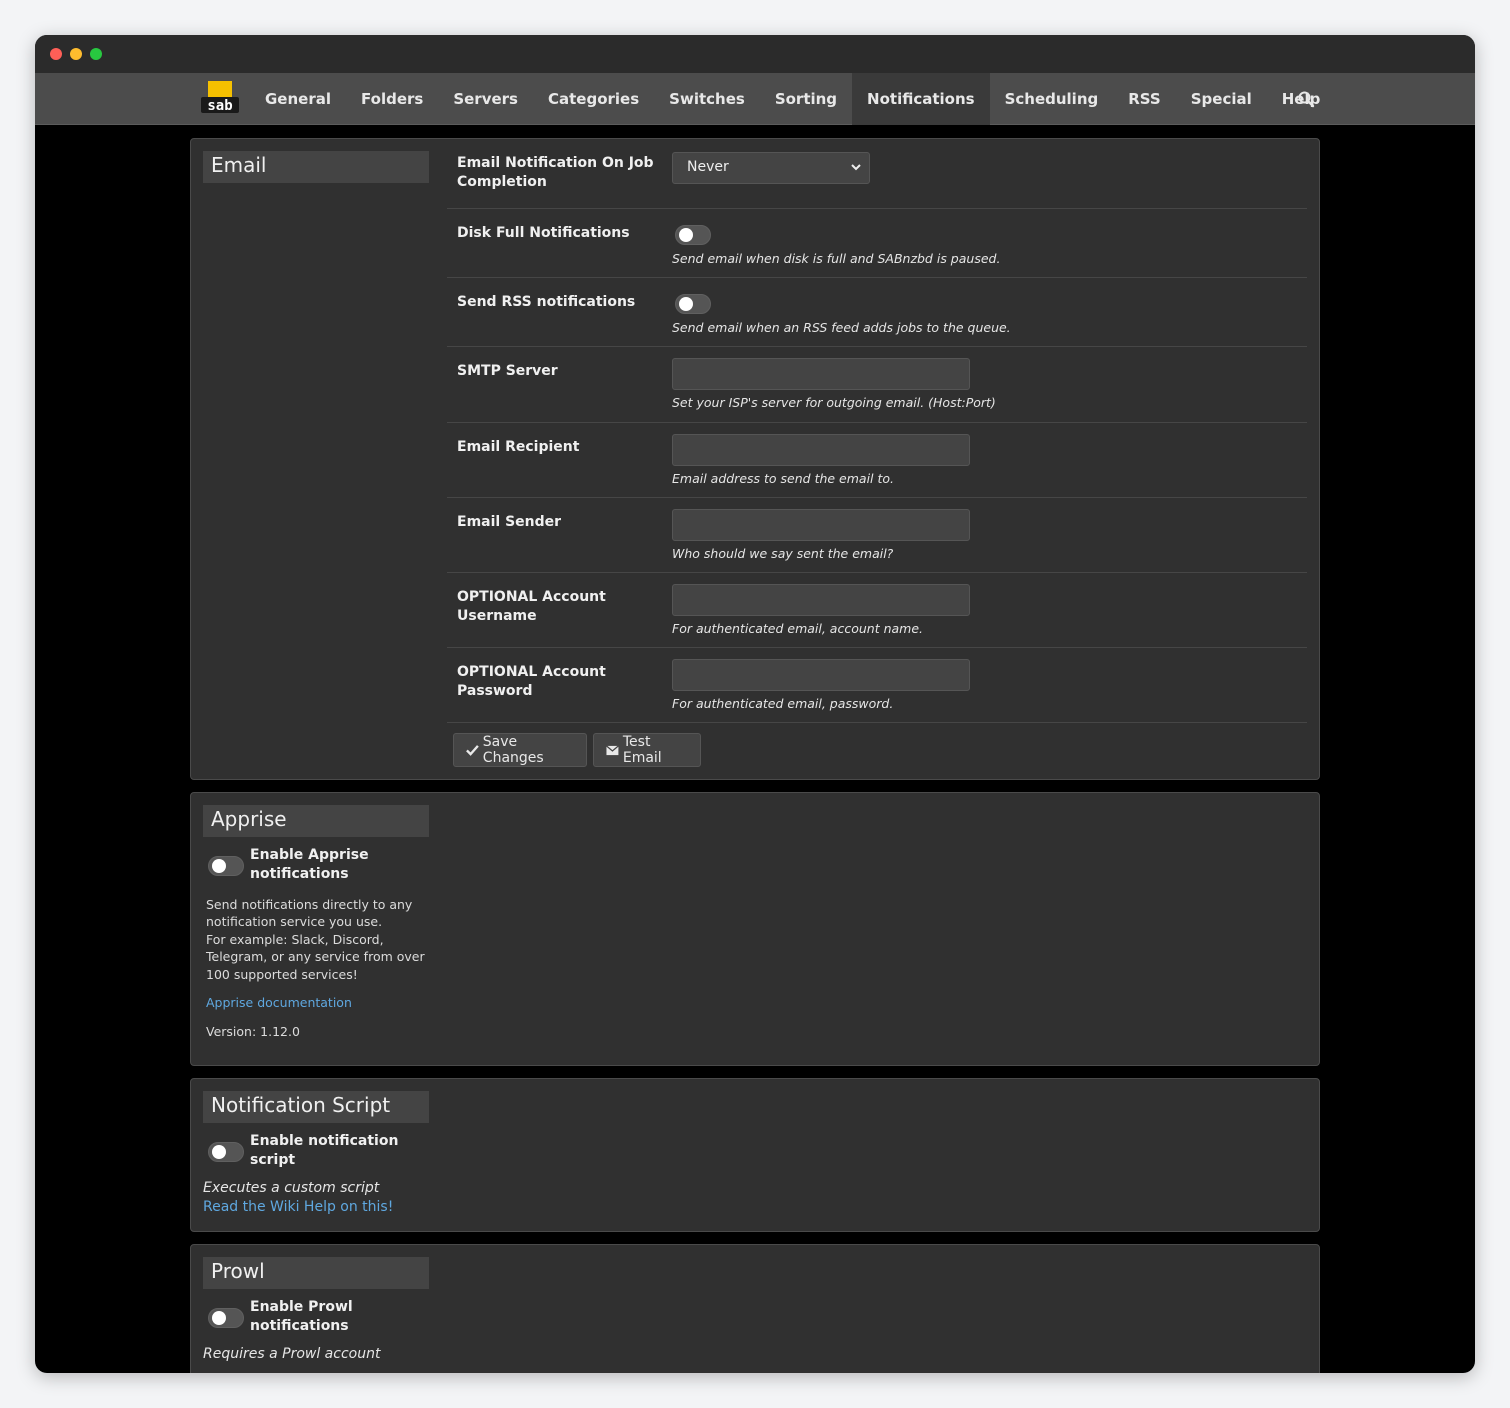  Describe the element at coordinates (316, 167) in the screenshot. I see `email-panel-title: Email` at that location.